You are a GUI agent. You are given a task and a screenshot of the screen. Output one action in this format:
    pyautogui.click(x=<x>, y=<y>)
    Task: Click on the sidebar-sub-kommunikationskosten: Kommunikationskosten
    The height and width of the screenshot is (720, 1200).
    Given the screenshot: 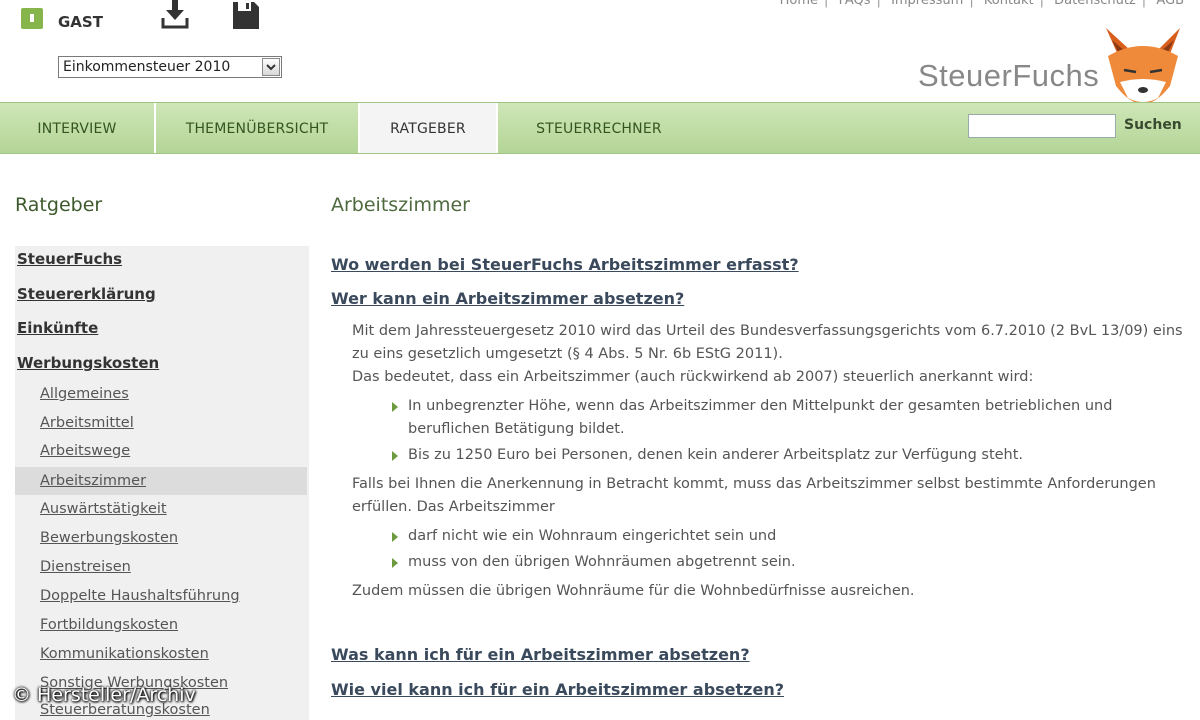 What is the action you would take?
    pyautogui.click(x=124, y=654)
    